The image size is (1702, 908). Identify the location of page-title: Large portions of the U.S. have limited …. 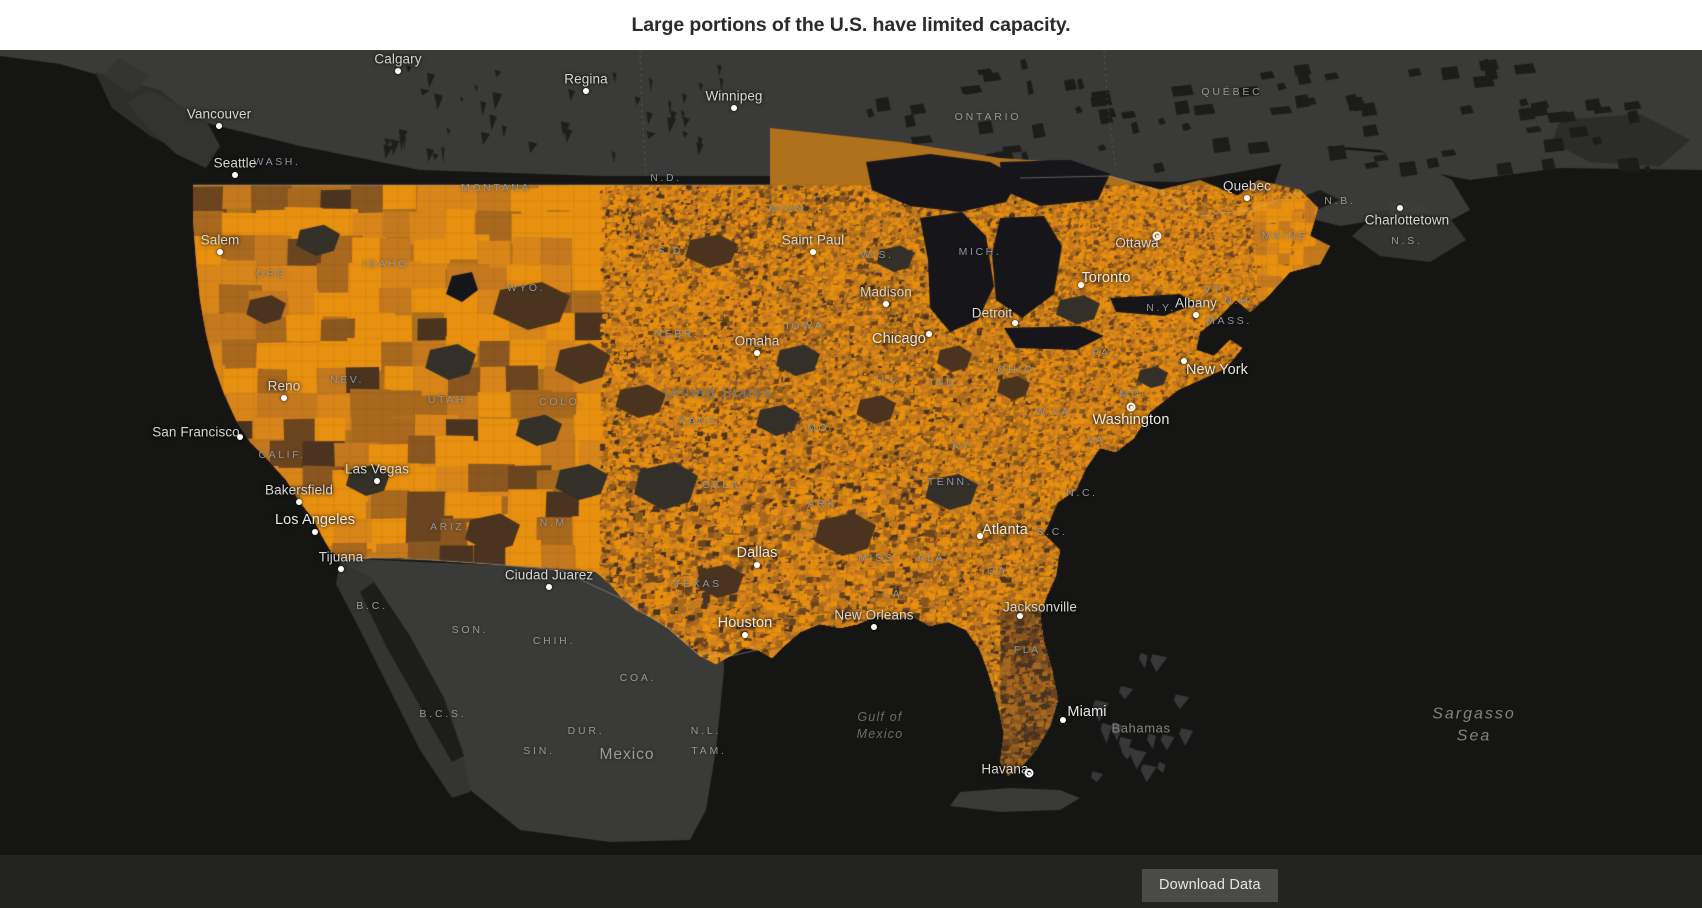
(851, 24).